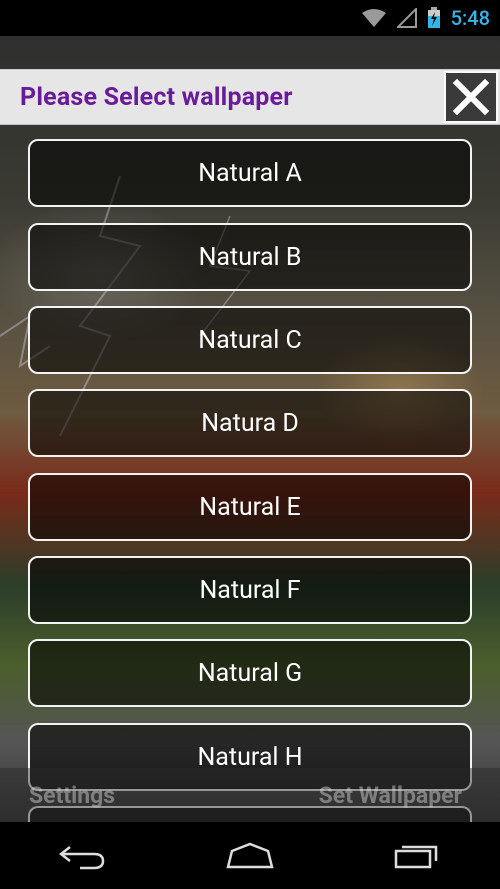 The height and width of the screenshot is (889, 500). I want to click on wallpaper-item-label: Natural C, so click(250, 340).